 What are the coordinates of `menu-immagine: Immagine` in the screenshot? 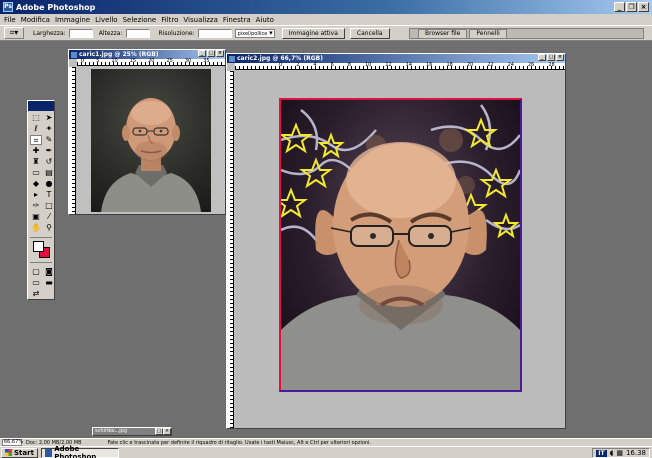 It's located at (72, 20).